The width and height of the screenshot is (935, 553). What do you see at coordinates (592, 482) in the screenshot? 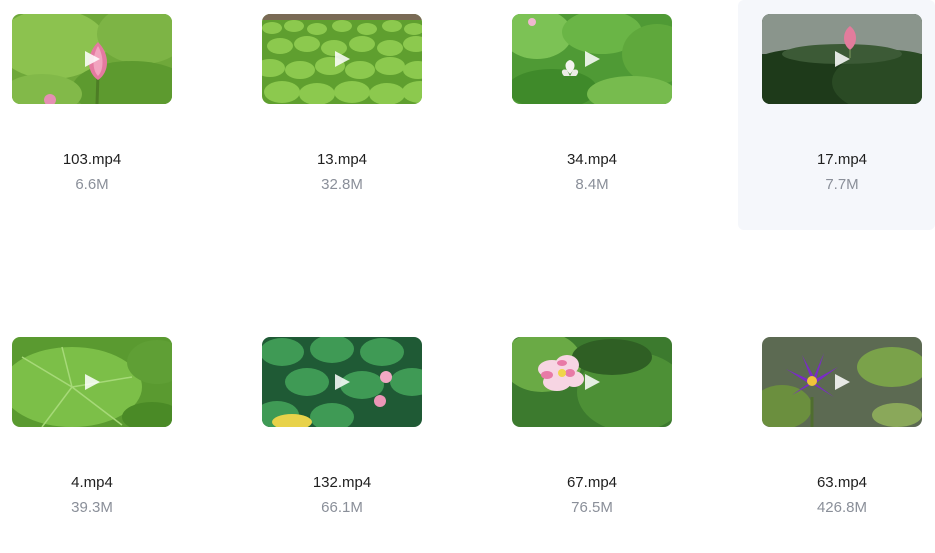
I see `file-name: 67.mp4` at bounding box center [592, 482].